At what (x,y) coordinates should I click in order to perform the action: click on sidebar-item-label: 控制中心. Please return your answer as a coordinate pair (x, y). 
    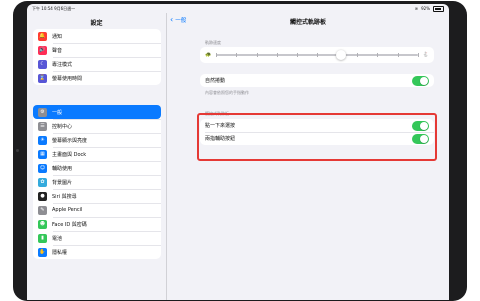
    Looking at the image, I should click on (62, 126).